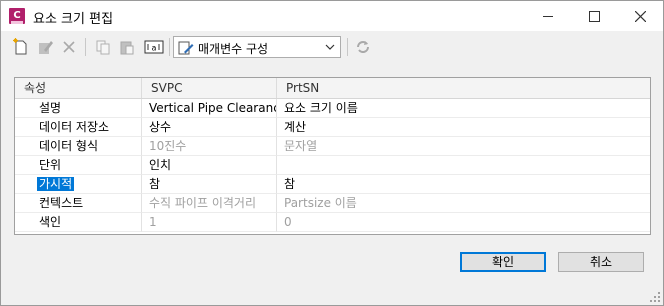  I want to click on parameter-configuration-icon, so click(186, 48).